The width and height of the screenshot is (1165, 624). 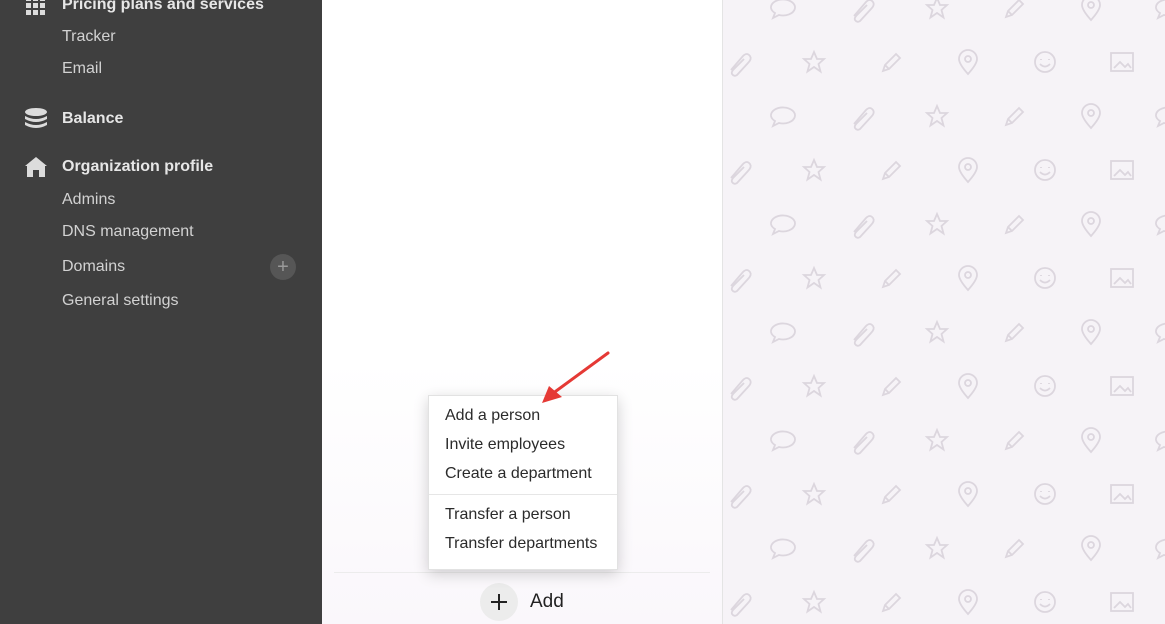 What do you see at coordinates (37, 119) in the screenshot?
I see `database-icon` at bounding box center [37, 119].